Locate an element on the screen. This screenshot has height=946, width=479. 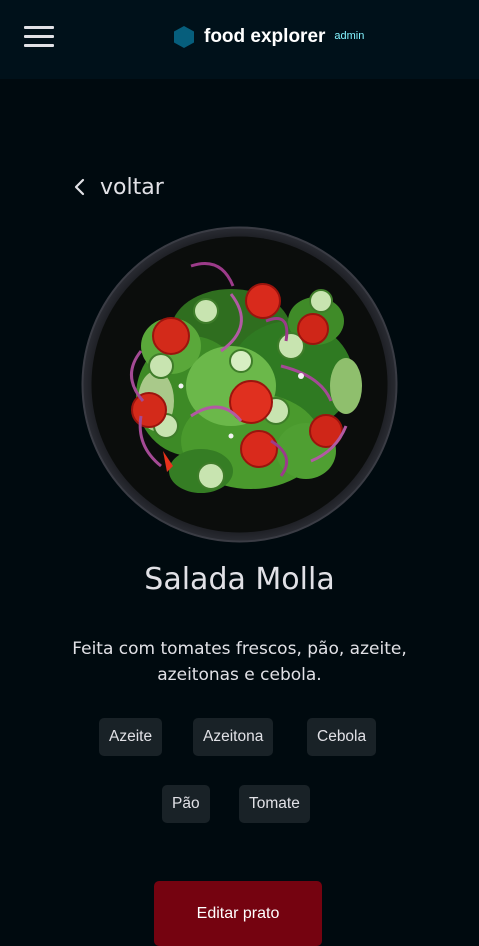
ingredient-tag: Pão is located at coordinates (186, 804).